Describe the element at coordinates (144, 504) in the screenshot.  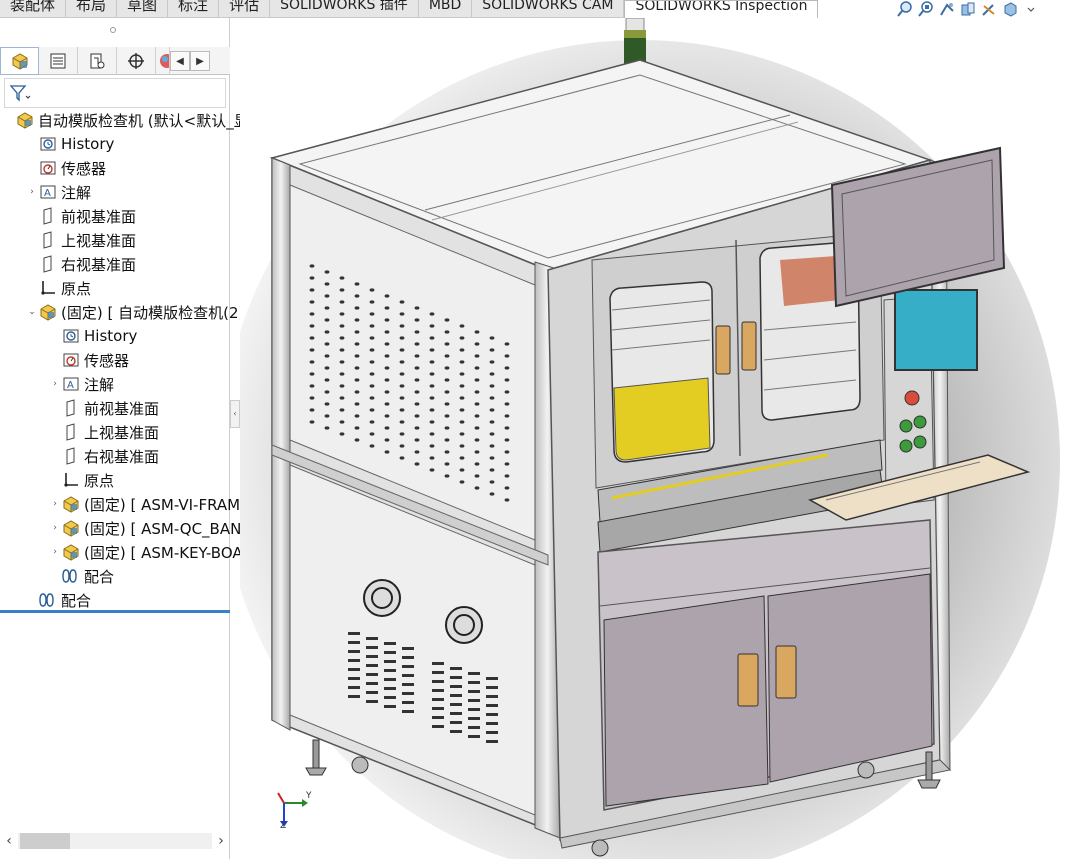
I see `tree-node: › (固定) [ ASM-VI-FRAM` at that location.